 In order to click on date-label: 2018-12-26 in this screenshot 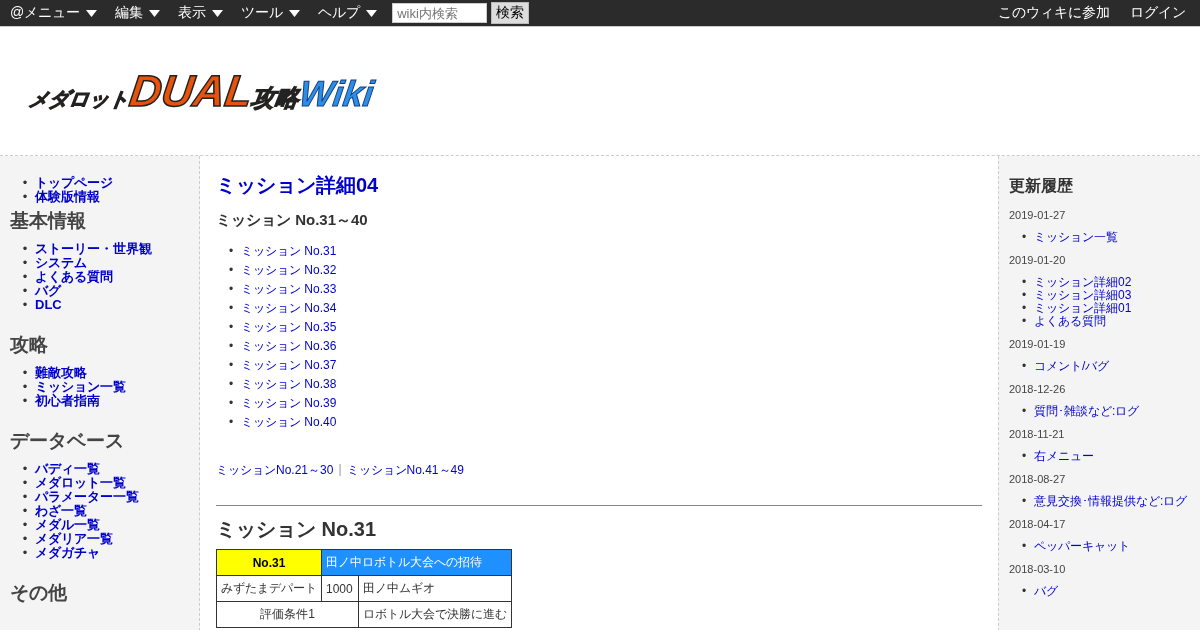, I will do `click(1038, 389)`.